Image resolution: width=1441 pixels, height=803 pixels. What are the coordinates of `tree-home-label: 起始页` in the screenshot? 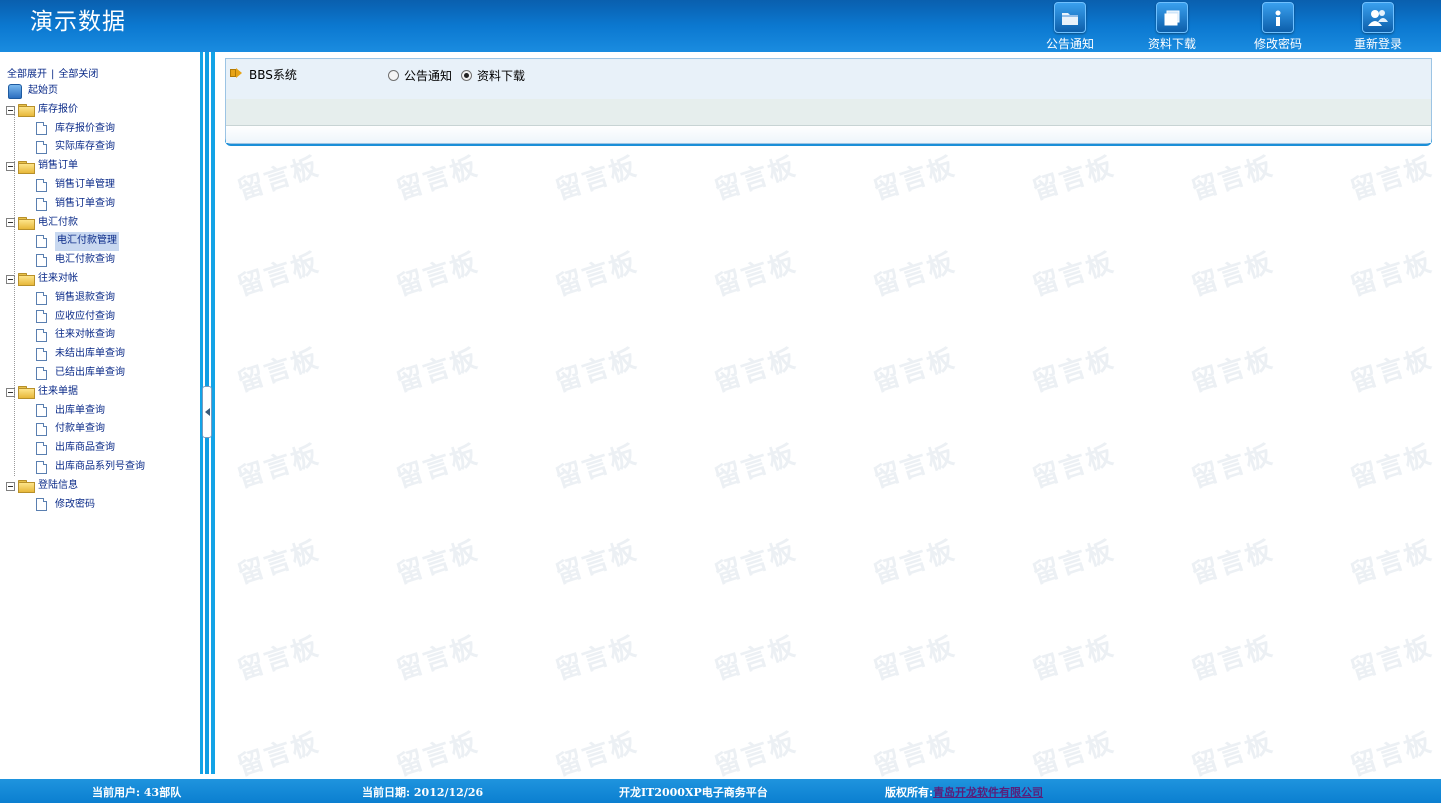 It's located at (43, 91).